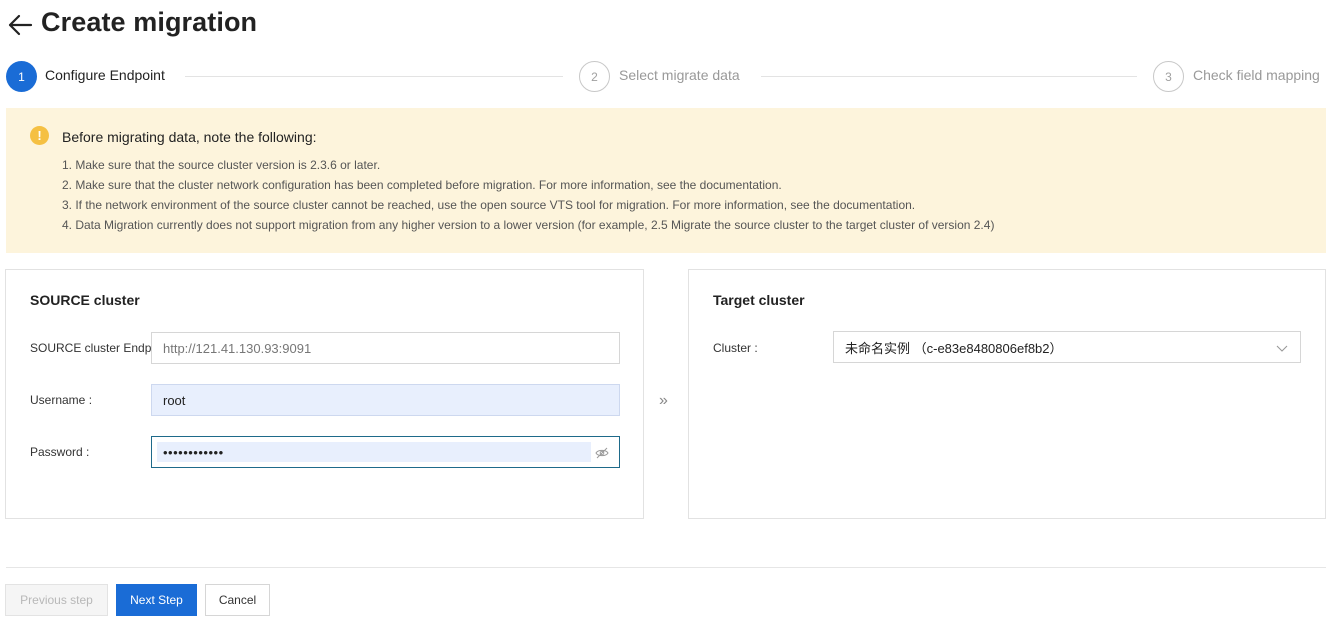 Image resolution: width=1326 pixels, height=621 pixels. I want to click on page-title: Create migration, so click(149, 22).